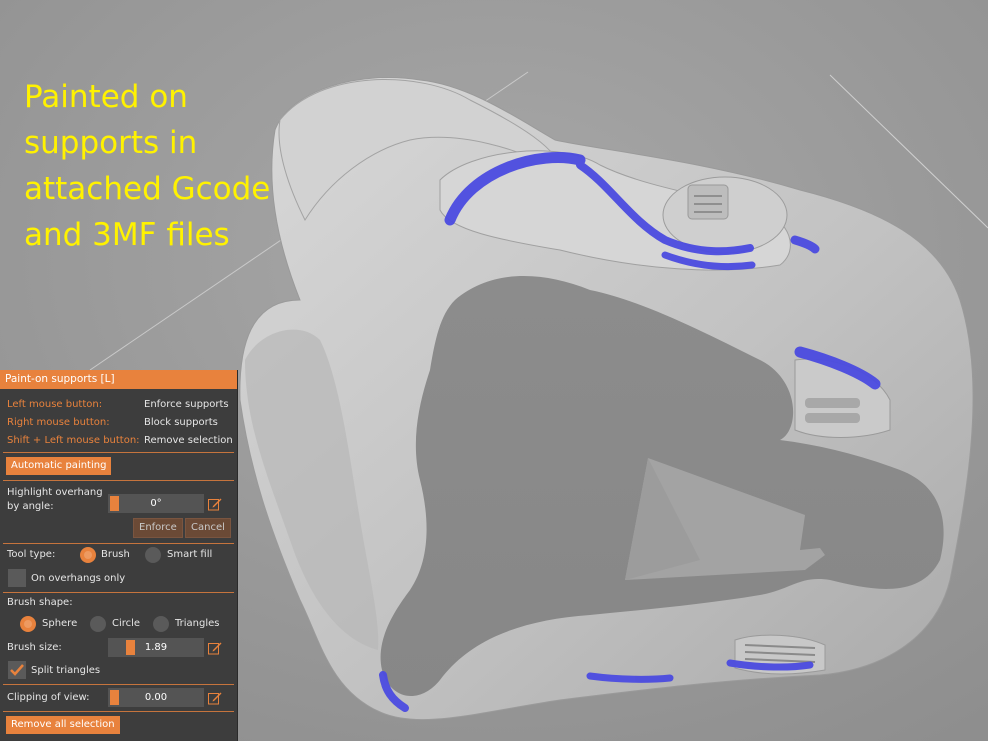 Image resolution: width=988 pixels, height=741 pixels. What do you see at coordinates (65, 670) in the screenshot?
I see `split-triangles-label: Split triangles` at bounding box center [65, 670].